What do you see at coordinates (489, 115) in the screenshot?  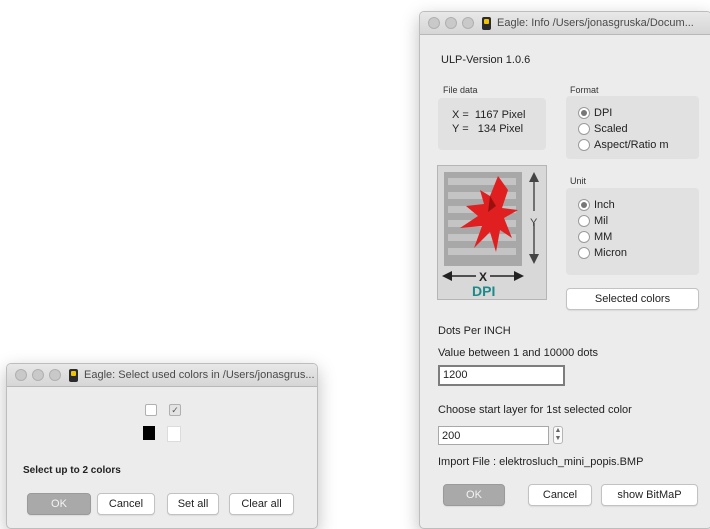 I see `pixel-x-text: X = 1167 Pixel` at bounding box center [489, 115].